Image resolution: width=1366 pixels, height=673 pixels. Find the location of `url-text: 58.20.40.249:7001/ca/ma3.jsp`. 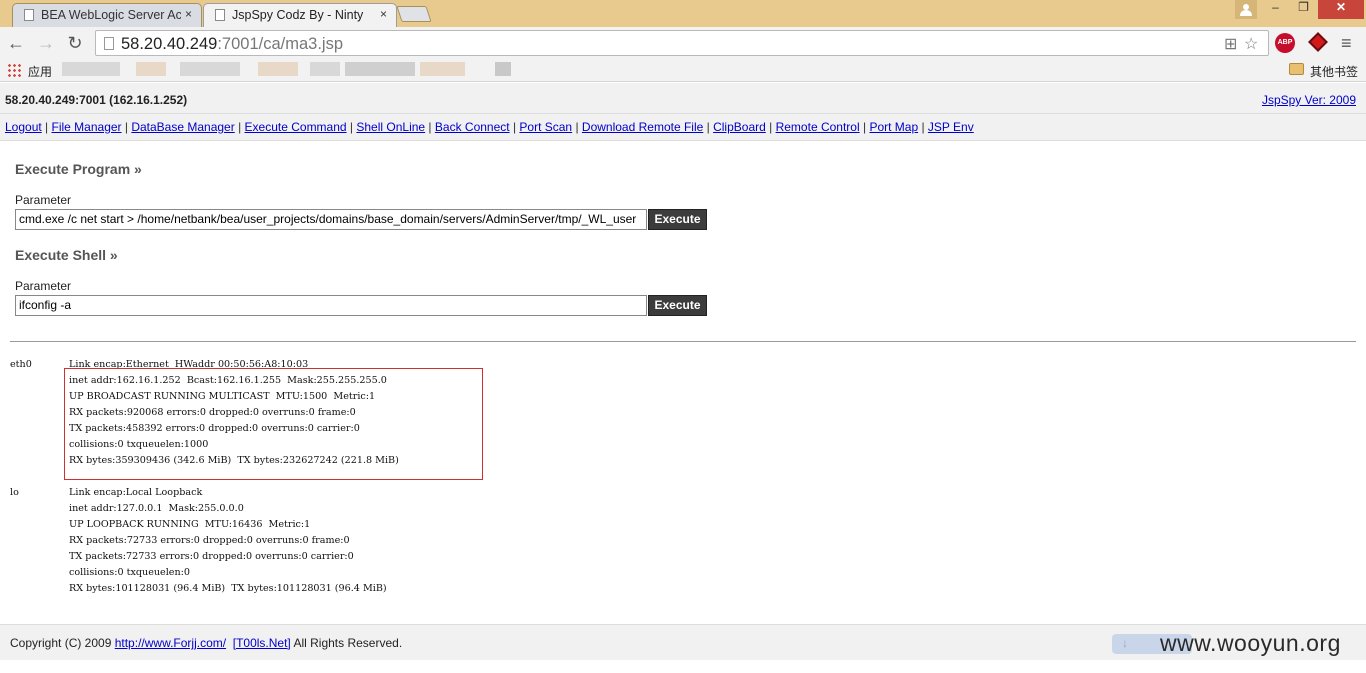

url-text: 58.20.40.249:7001/ca/ma3.jsp is located at coordinates (232, 44).